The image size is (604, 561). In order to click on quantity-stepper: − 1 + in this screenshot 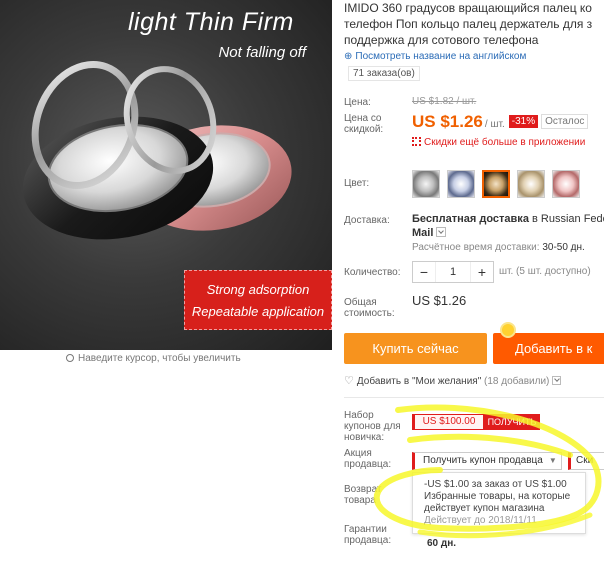, I will do `click(453, 272)`.